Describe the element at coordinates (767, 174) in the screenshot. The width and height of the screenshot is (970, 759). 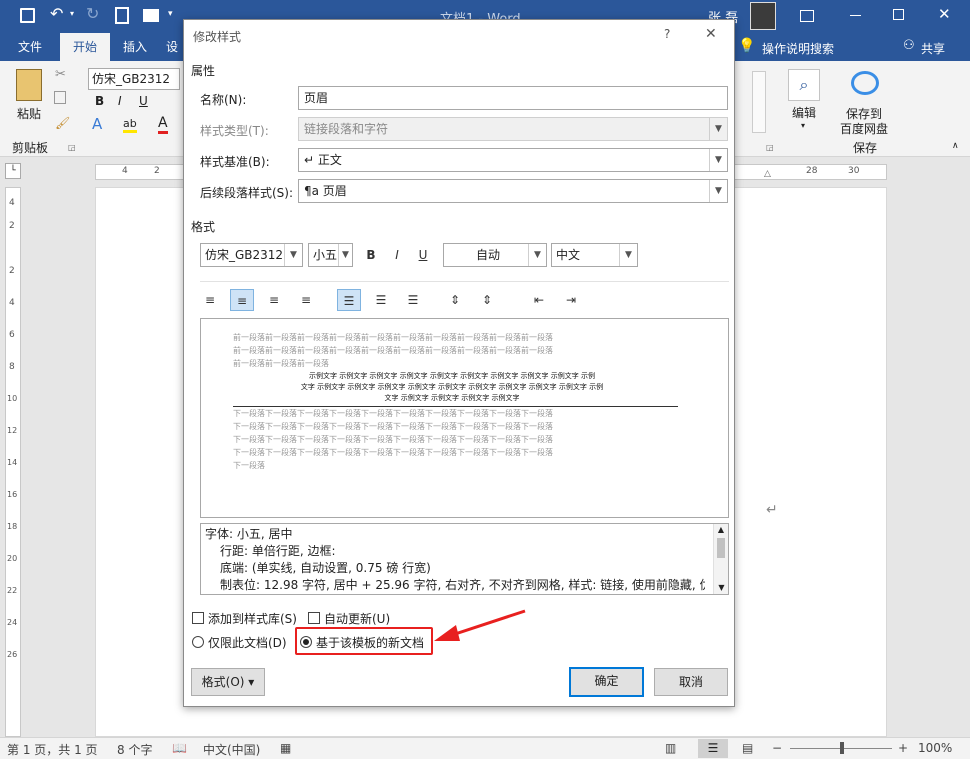
I see `right-indent-marker: △` at that location.